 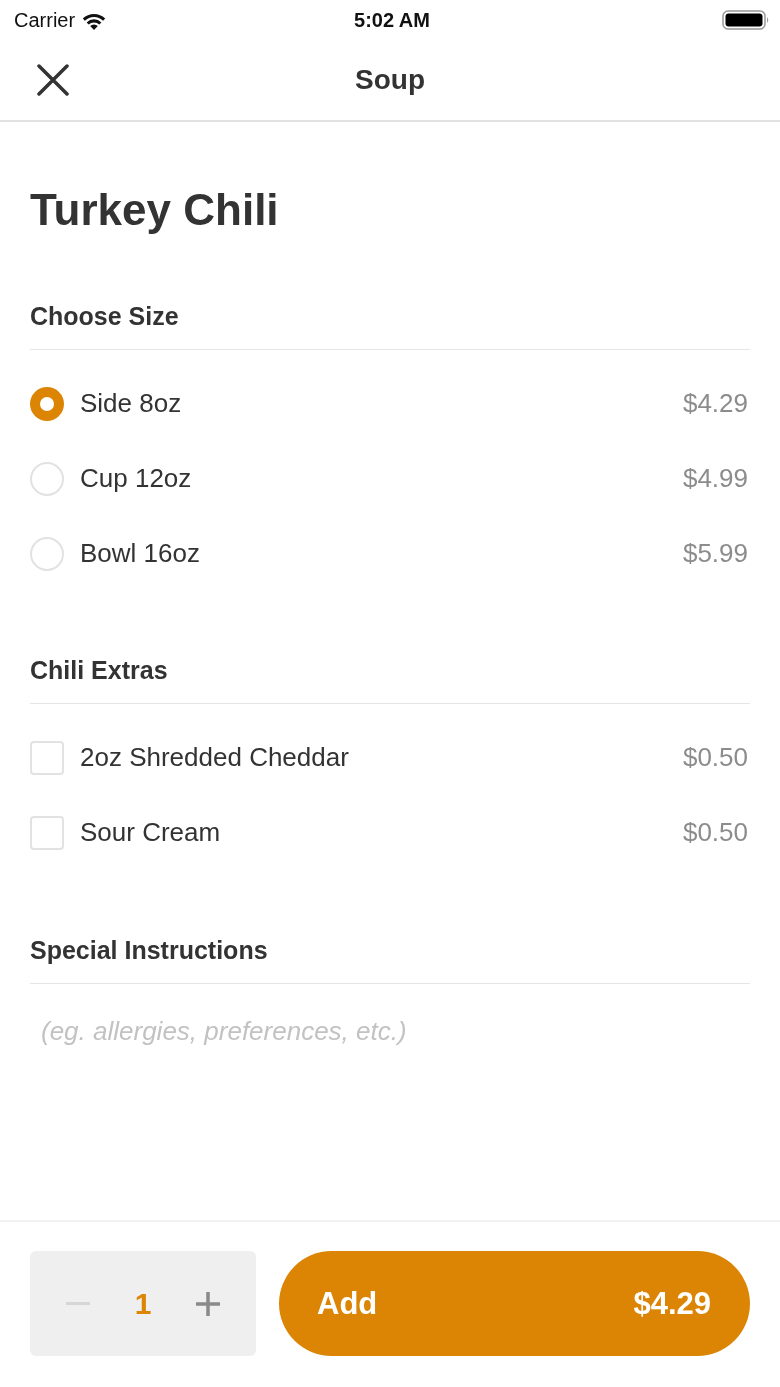 I want to click on close-button, so click(x=53, y=80).